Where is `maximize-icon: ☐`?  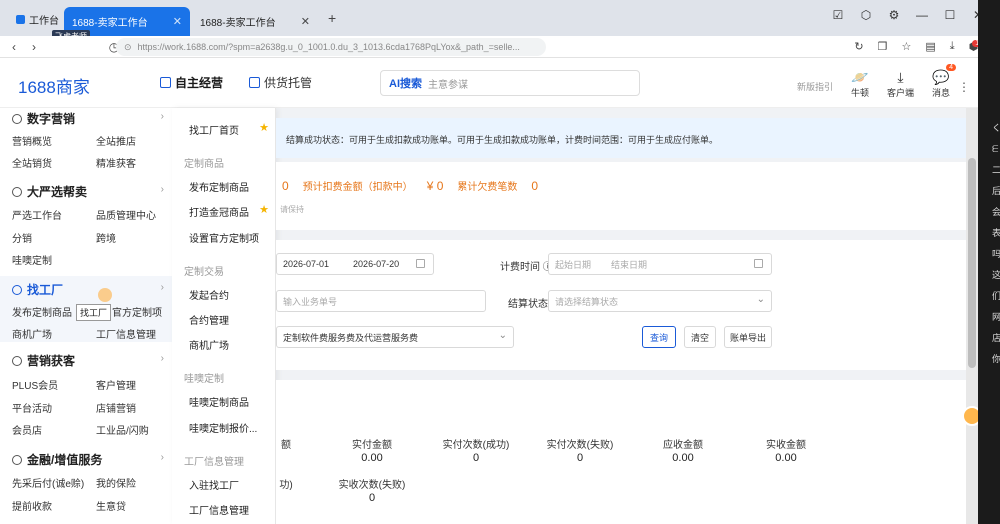
maximize-icon: ☐ is located at coordinates (950, 15).